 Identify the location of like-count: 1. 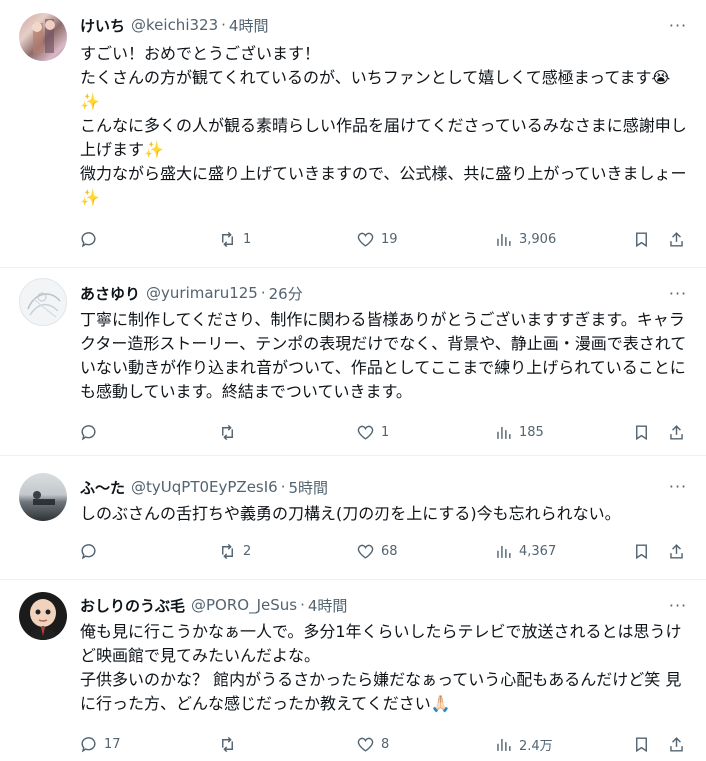
(385, 432).